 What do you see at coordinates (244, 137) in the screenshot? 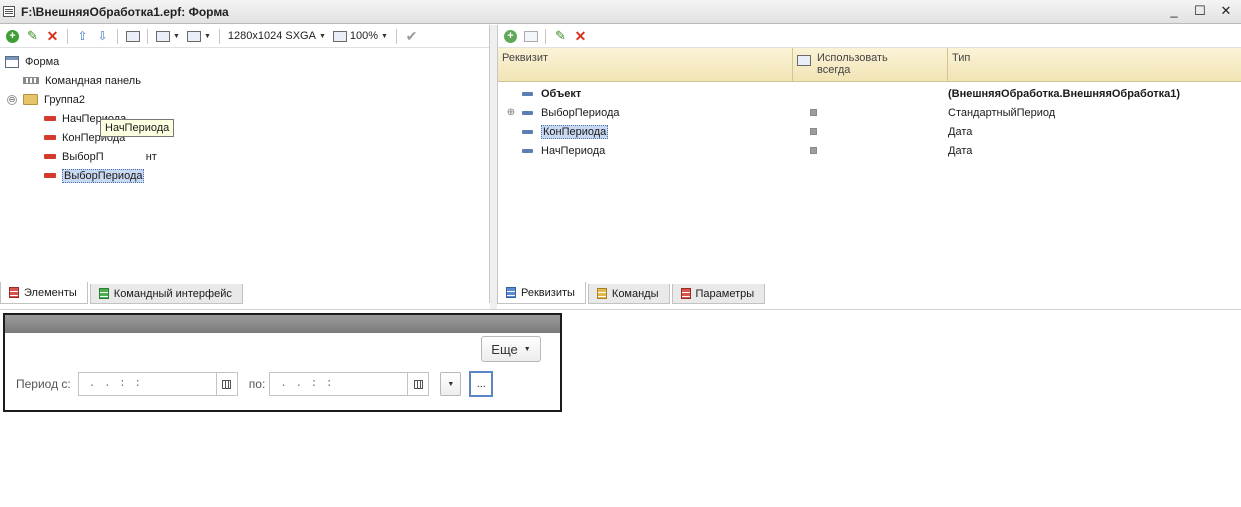
I see `tree-item-end-period: КонПериода` at bounding box center [244, 137].